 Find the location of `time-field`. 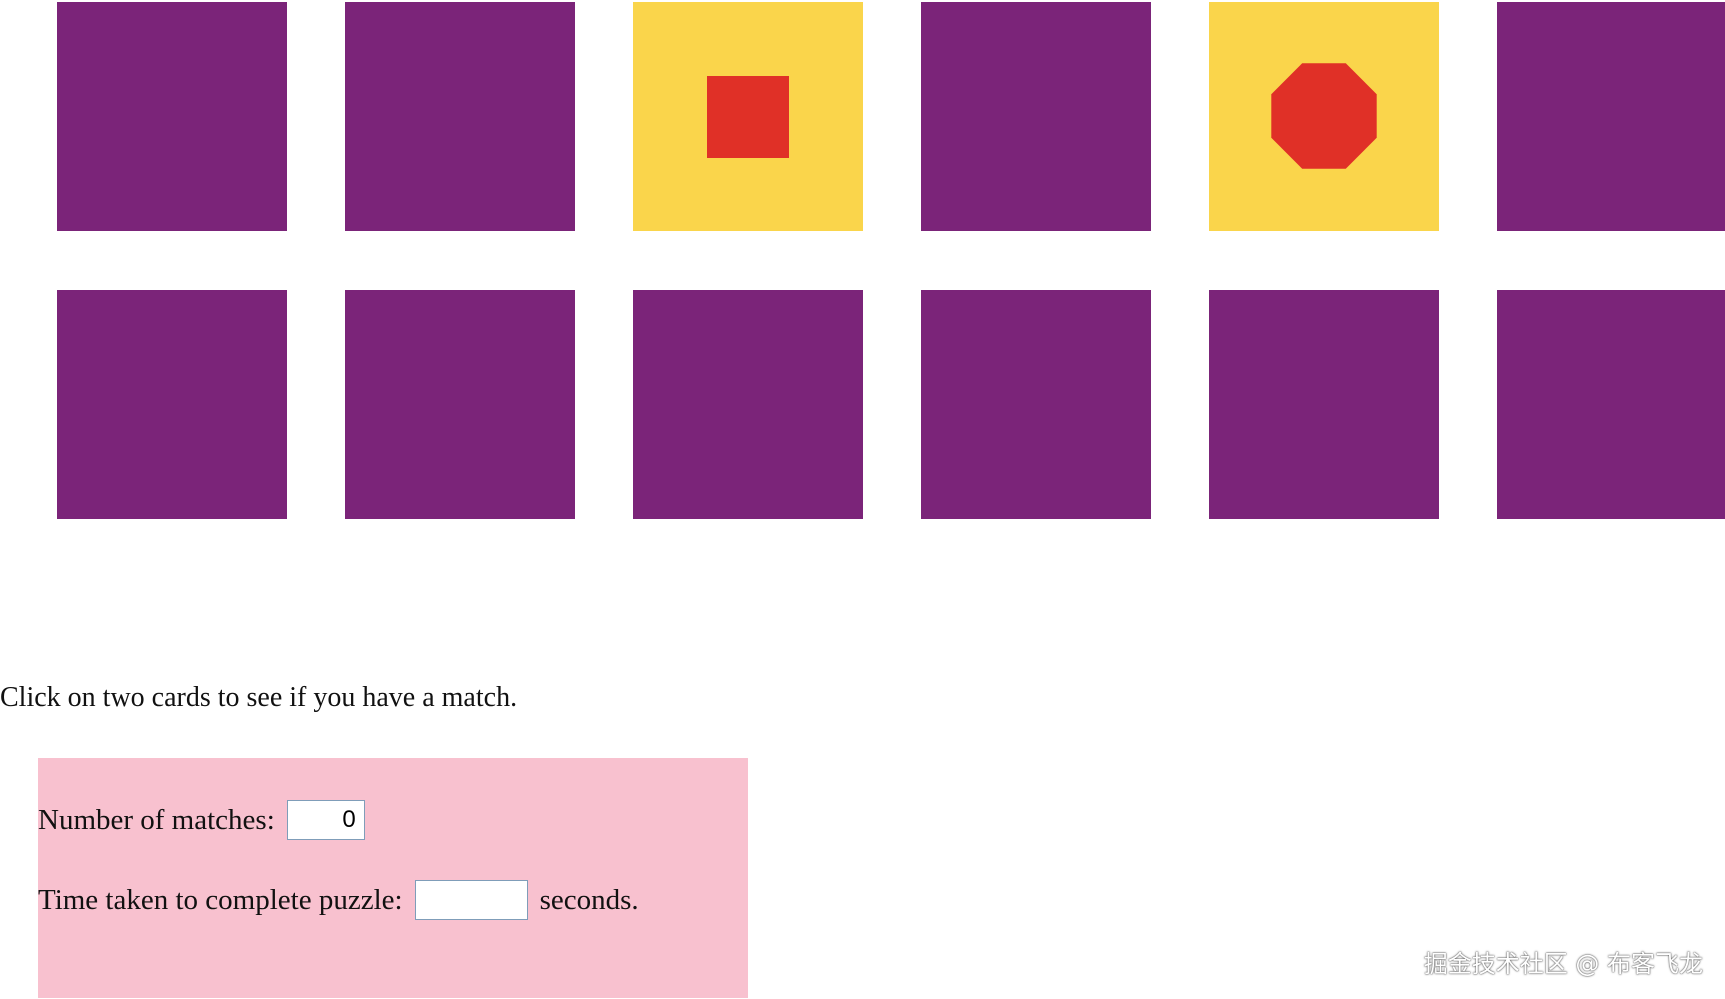

time-field is located at coordinates (471, 900).